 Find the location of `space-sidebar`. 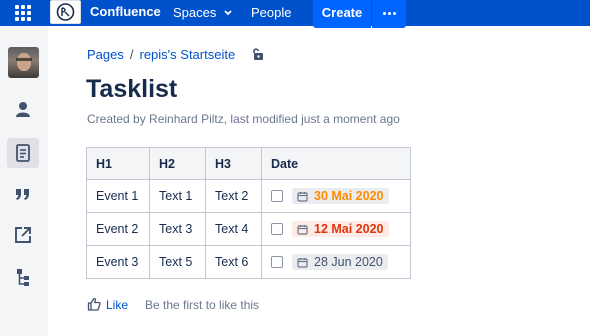

space-sidebar is located at coordinates (24, 181).